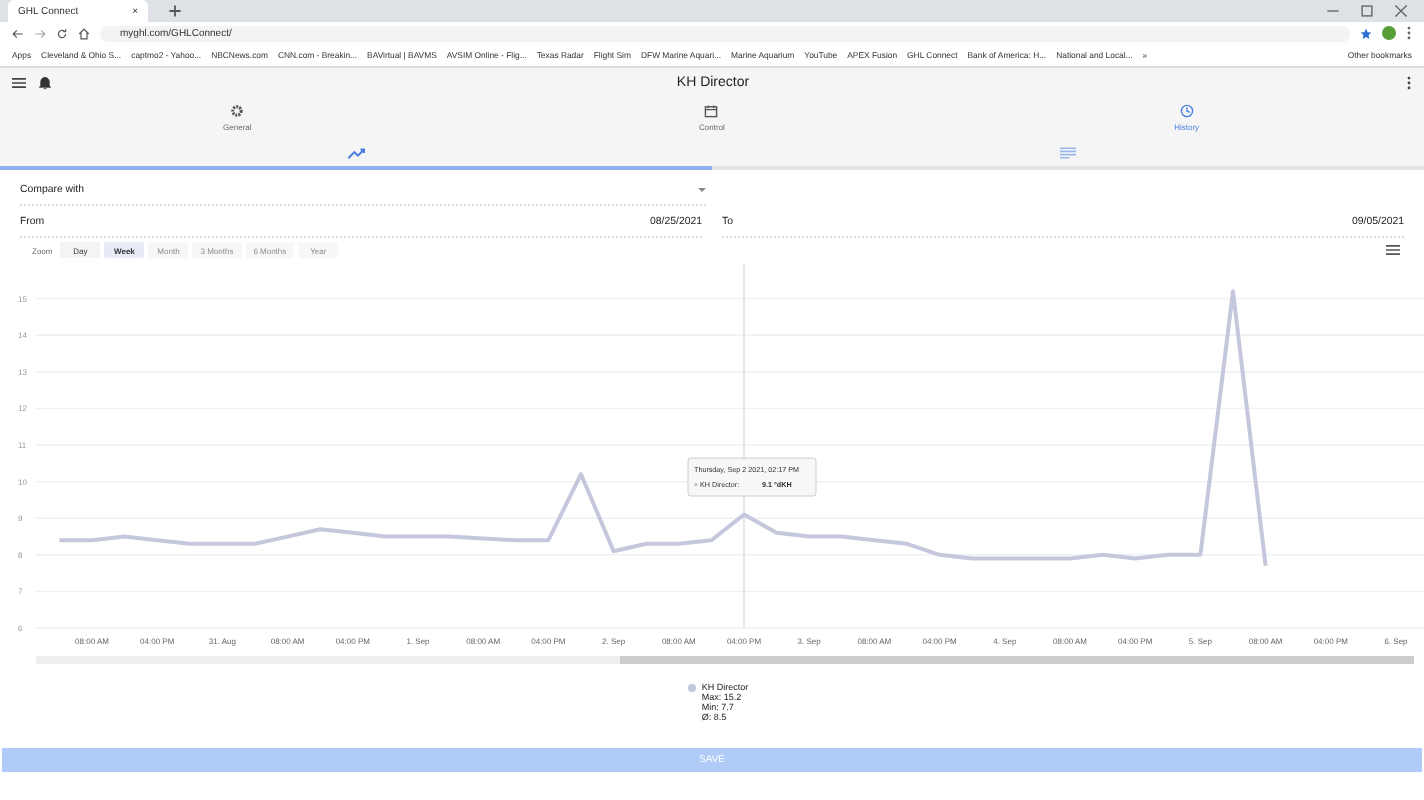 The image size is (1424, 800). Describe the element at coordinates (1068, 152) in the screenshot. I see `list-icon` at that location.